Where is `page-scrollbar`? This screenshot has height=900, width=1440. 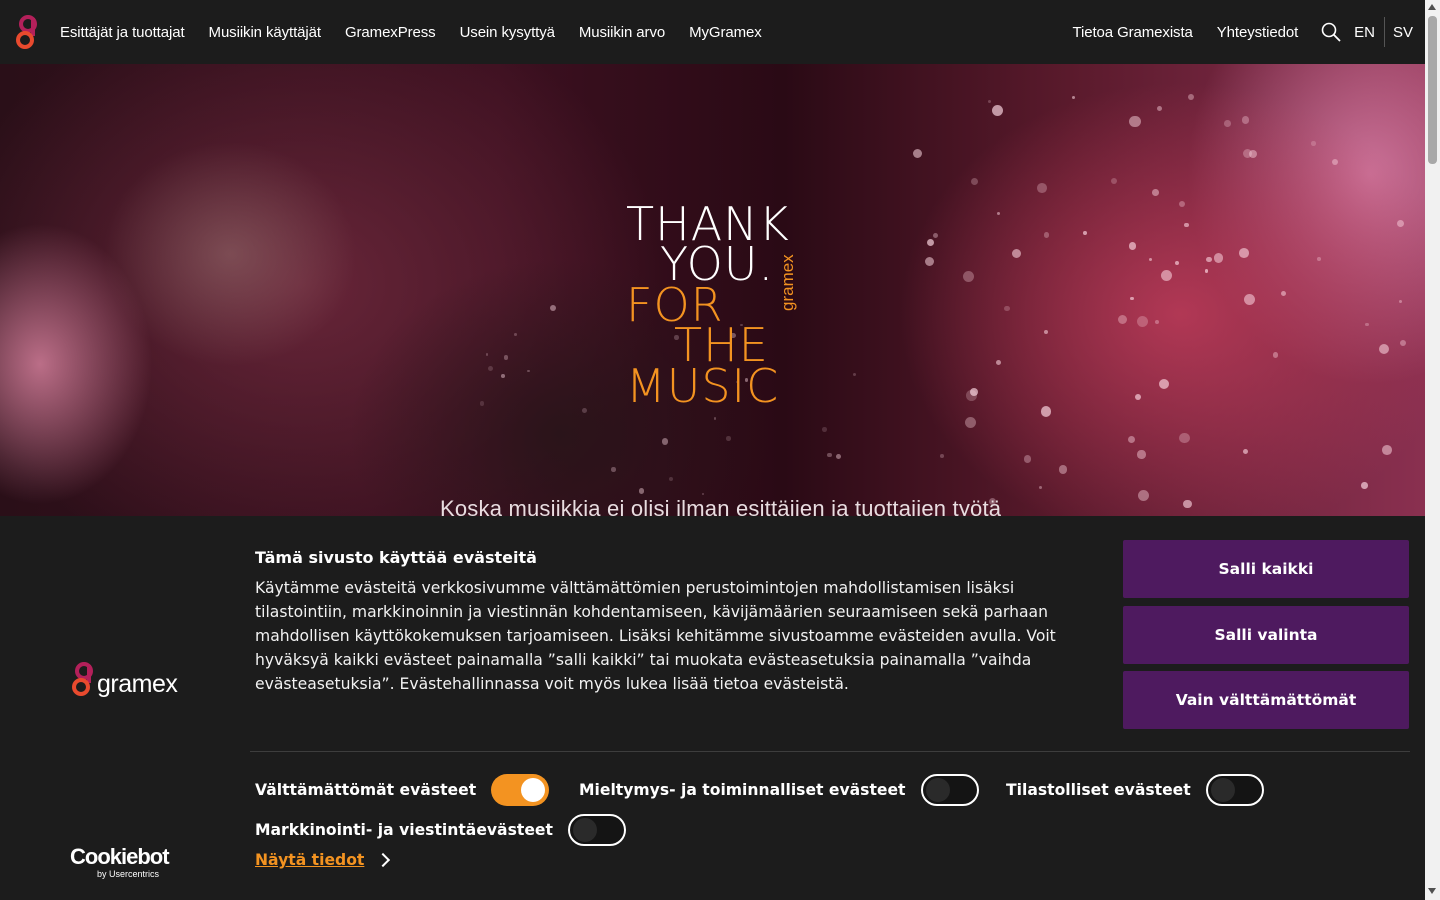 page-scrollbar is located at coordinates (1432, 450).